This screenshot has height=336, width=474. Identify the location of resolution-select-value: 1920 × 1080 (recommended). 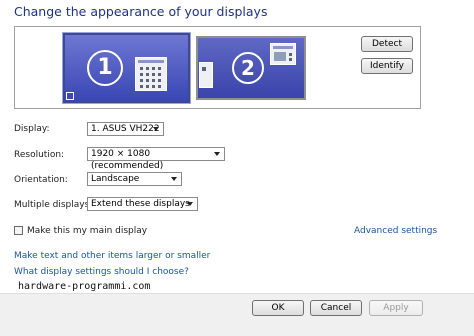
(127, 160).